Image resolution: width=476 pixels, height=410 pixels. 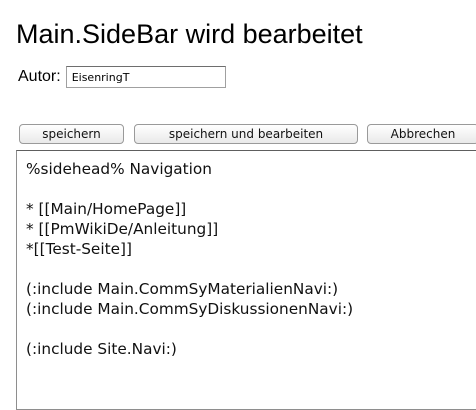 What do you see at coordinates (79, 249) in the screenshot?
I see `editor-line: *[[Test-Seite]]` at bounding box center [79, 249].